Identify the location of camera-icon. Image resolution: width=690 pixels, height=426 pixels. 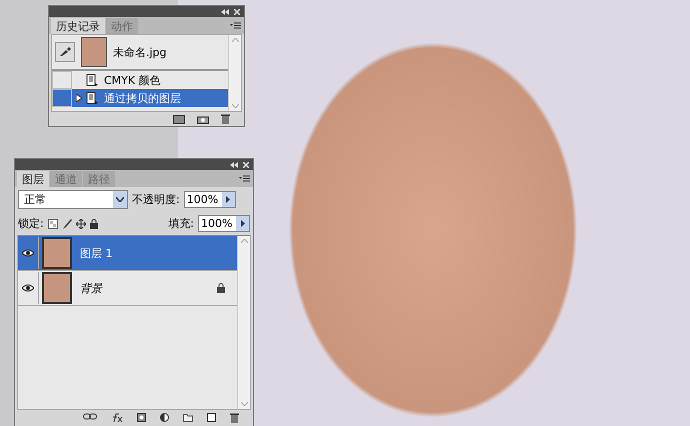
(203, 119).